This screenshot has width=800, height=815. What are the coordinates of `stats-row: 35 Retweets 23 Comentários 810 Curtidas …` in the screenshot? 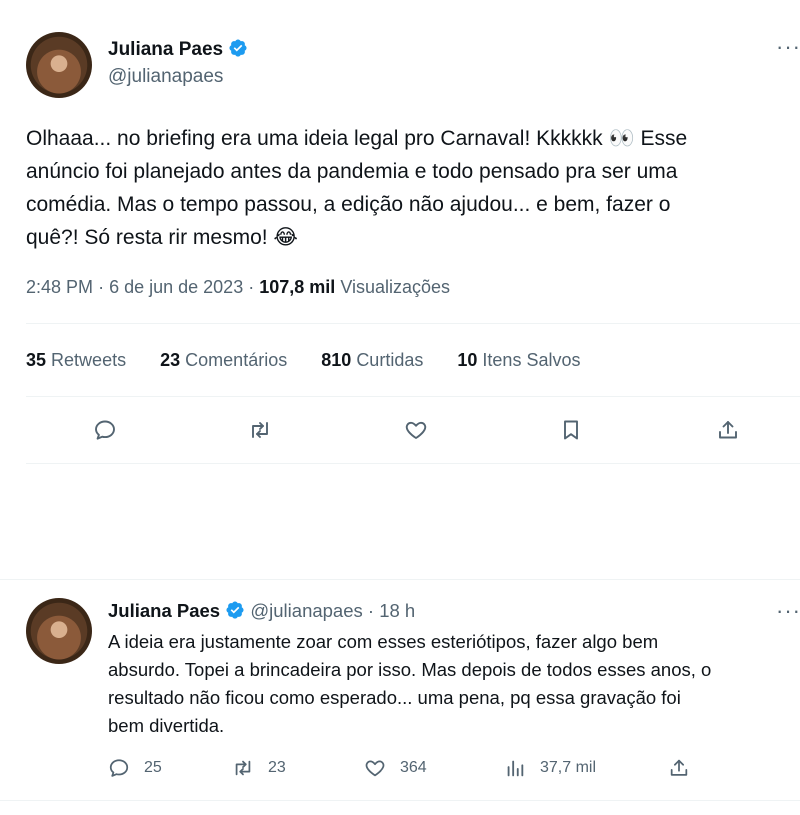 It's located at (303, 360).